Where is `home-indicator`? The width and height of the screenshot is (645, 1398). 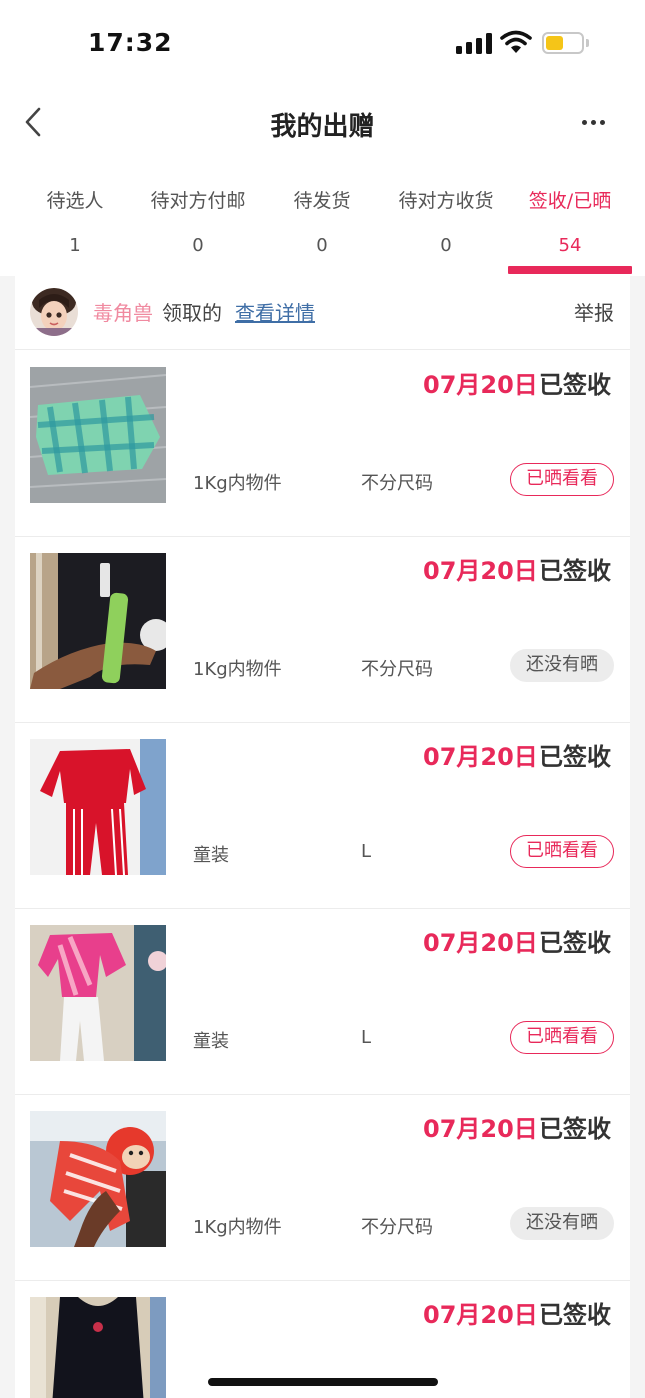
home-indicator is located at coordinates (323, 1382).